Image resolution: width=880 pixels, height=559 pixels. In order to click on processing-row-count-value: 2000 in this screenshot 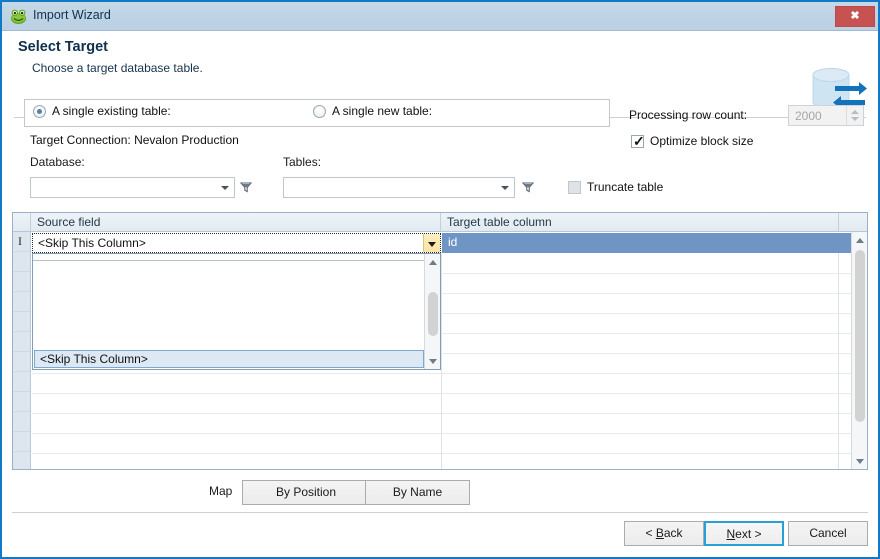, I will do `click(808, 116)`.